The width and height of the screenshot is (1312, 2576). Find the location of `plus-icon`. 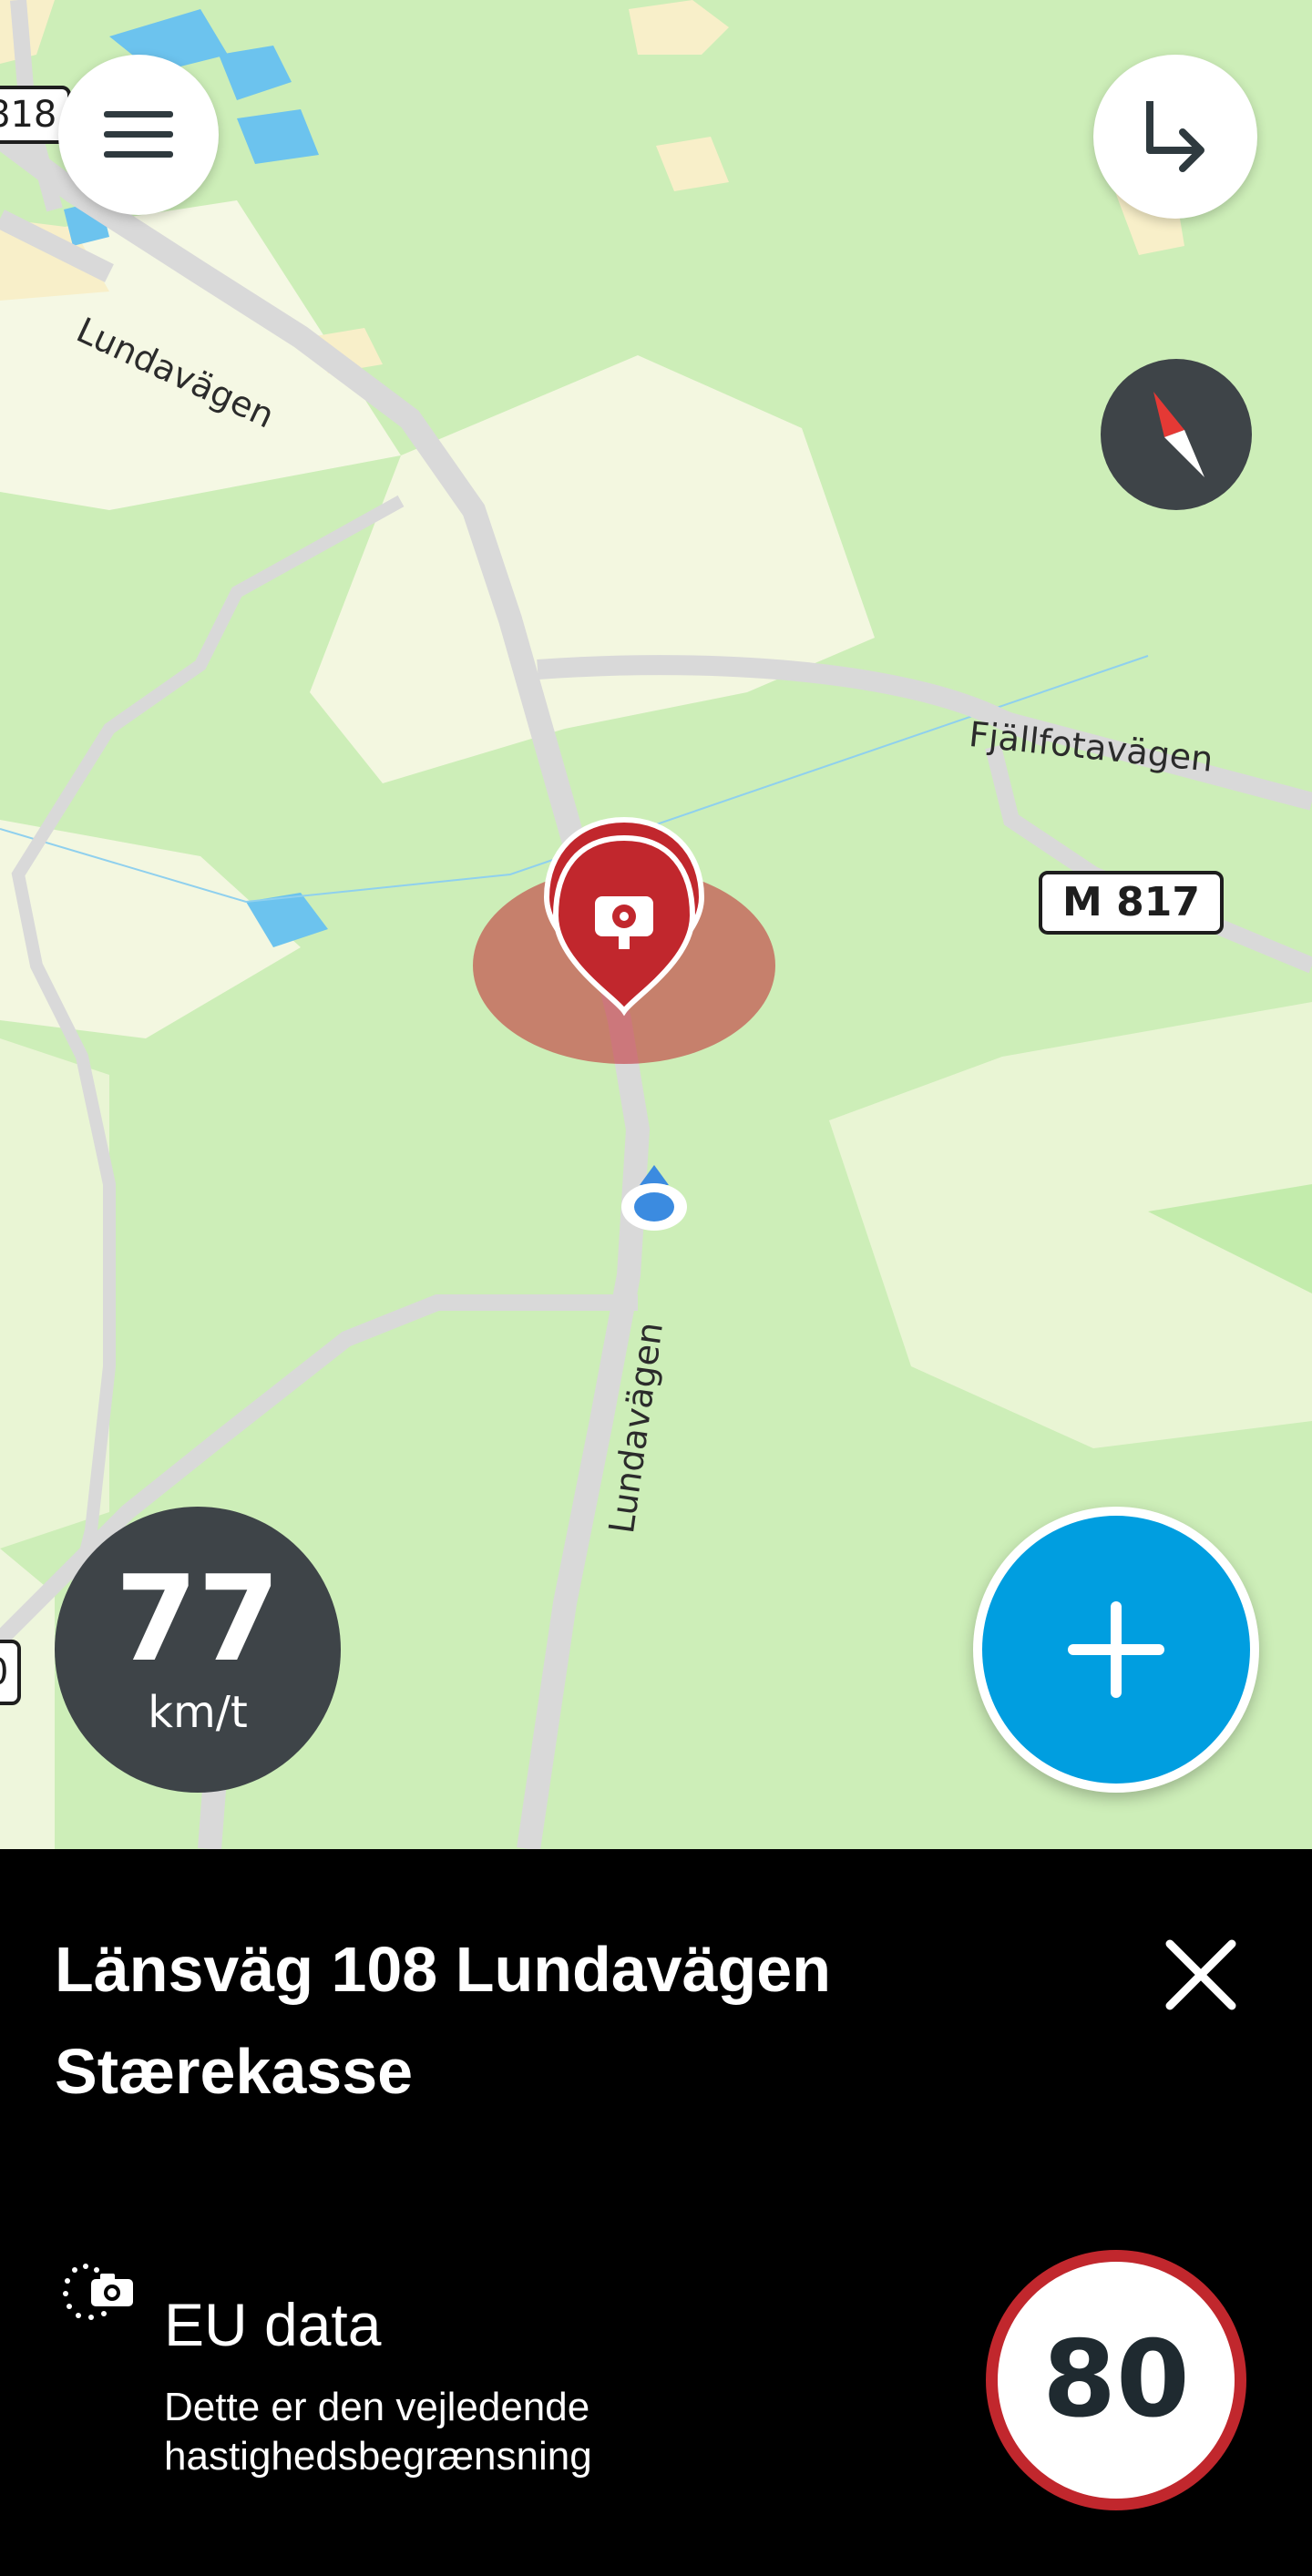

plus-icon is located at coordinates (1116, 1649).